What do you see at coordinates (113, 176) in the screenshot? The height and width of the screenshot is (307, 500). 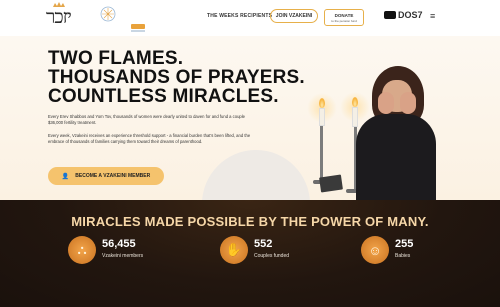 I see `cta-label: BECOME A VZAKEINI MEMBER` at bounding box center [113, 176].